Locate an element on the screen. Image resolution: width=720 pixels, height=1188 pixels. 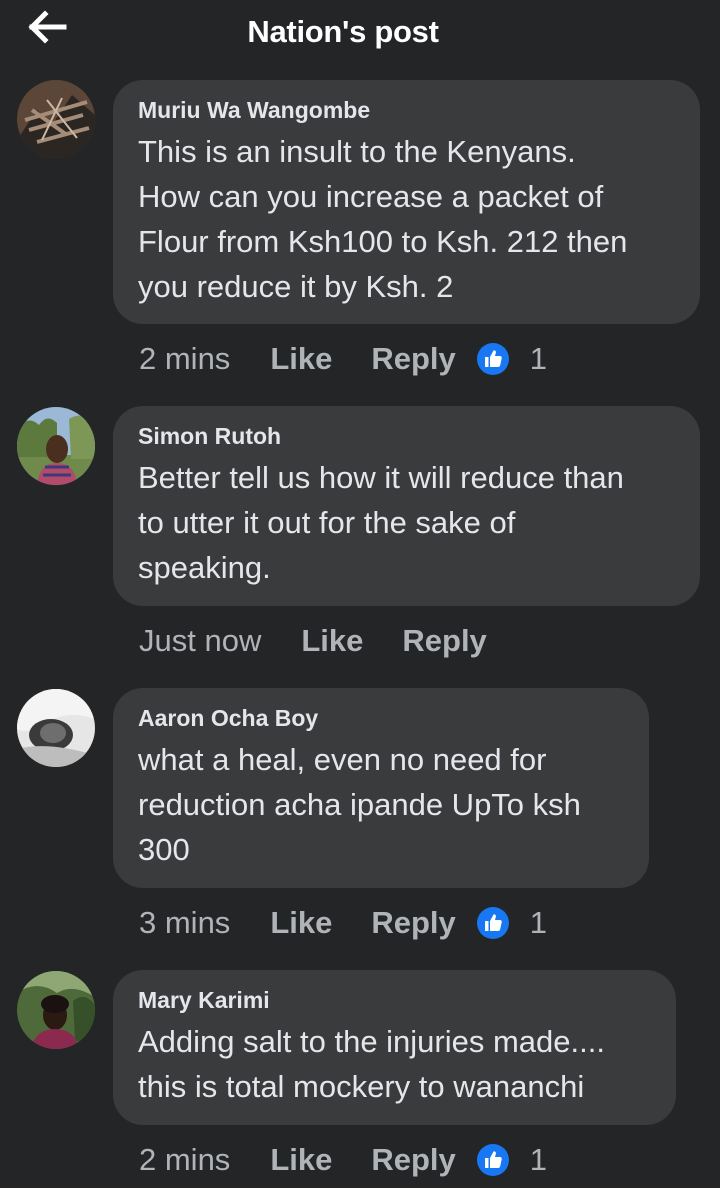
comment-timestamp: Just now is located at coordinates (200, 640).